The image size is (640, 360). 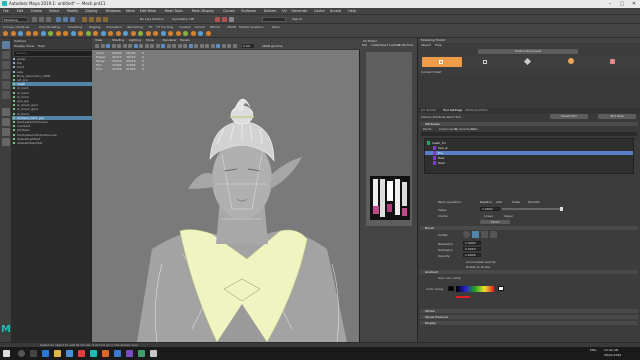 I want to click on paint-target-item: fire1, so click(x=529, y=158).